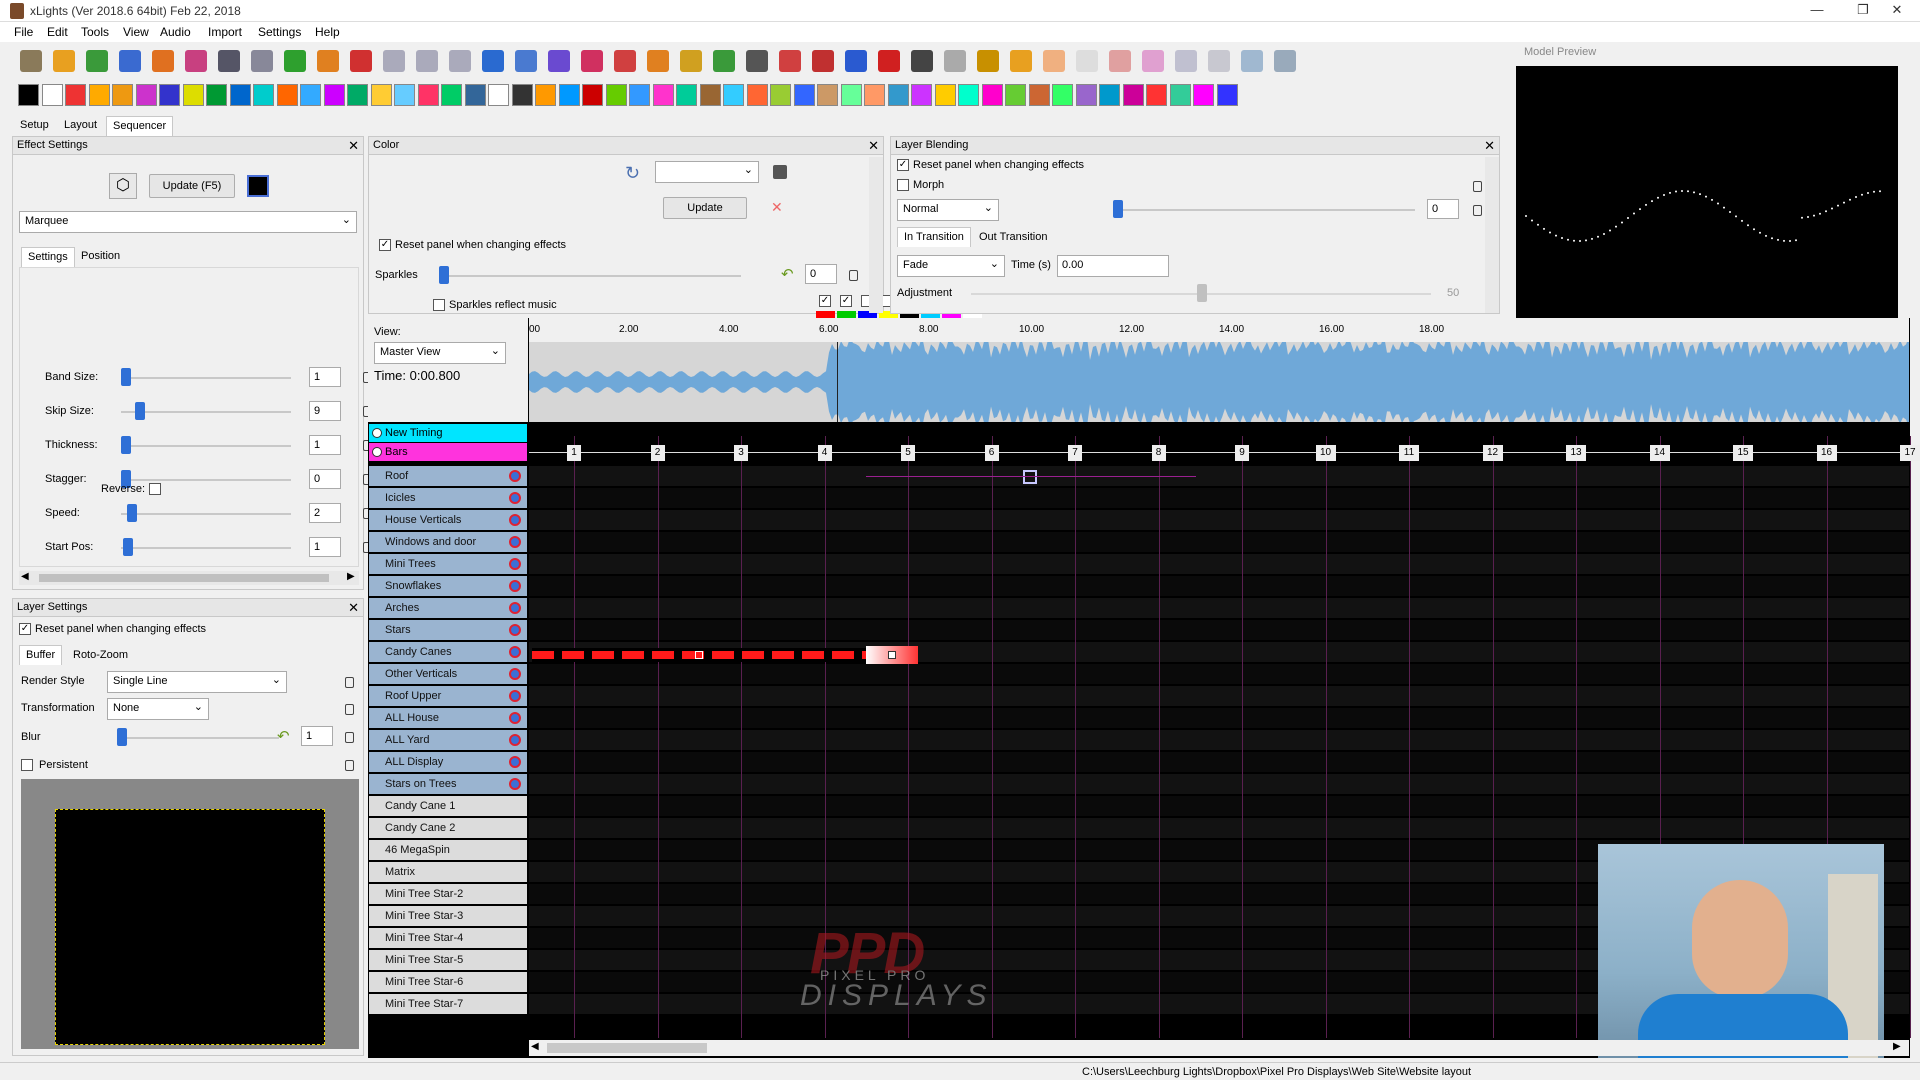 This screenshot has width=1920, height=1080. I want to click on model-row: Candy Canes, so click(448, 652).